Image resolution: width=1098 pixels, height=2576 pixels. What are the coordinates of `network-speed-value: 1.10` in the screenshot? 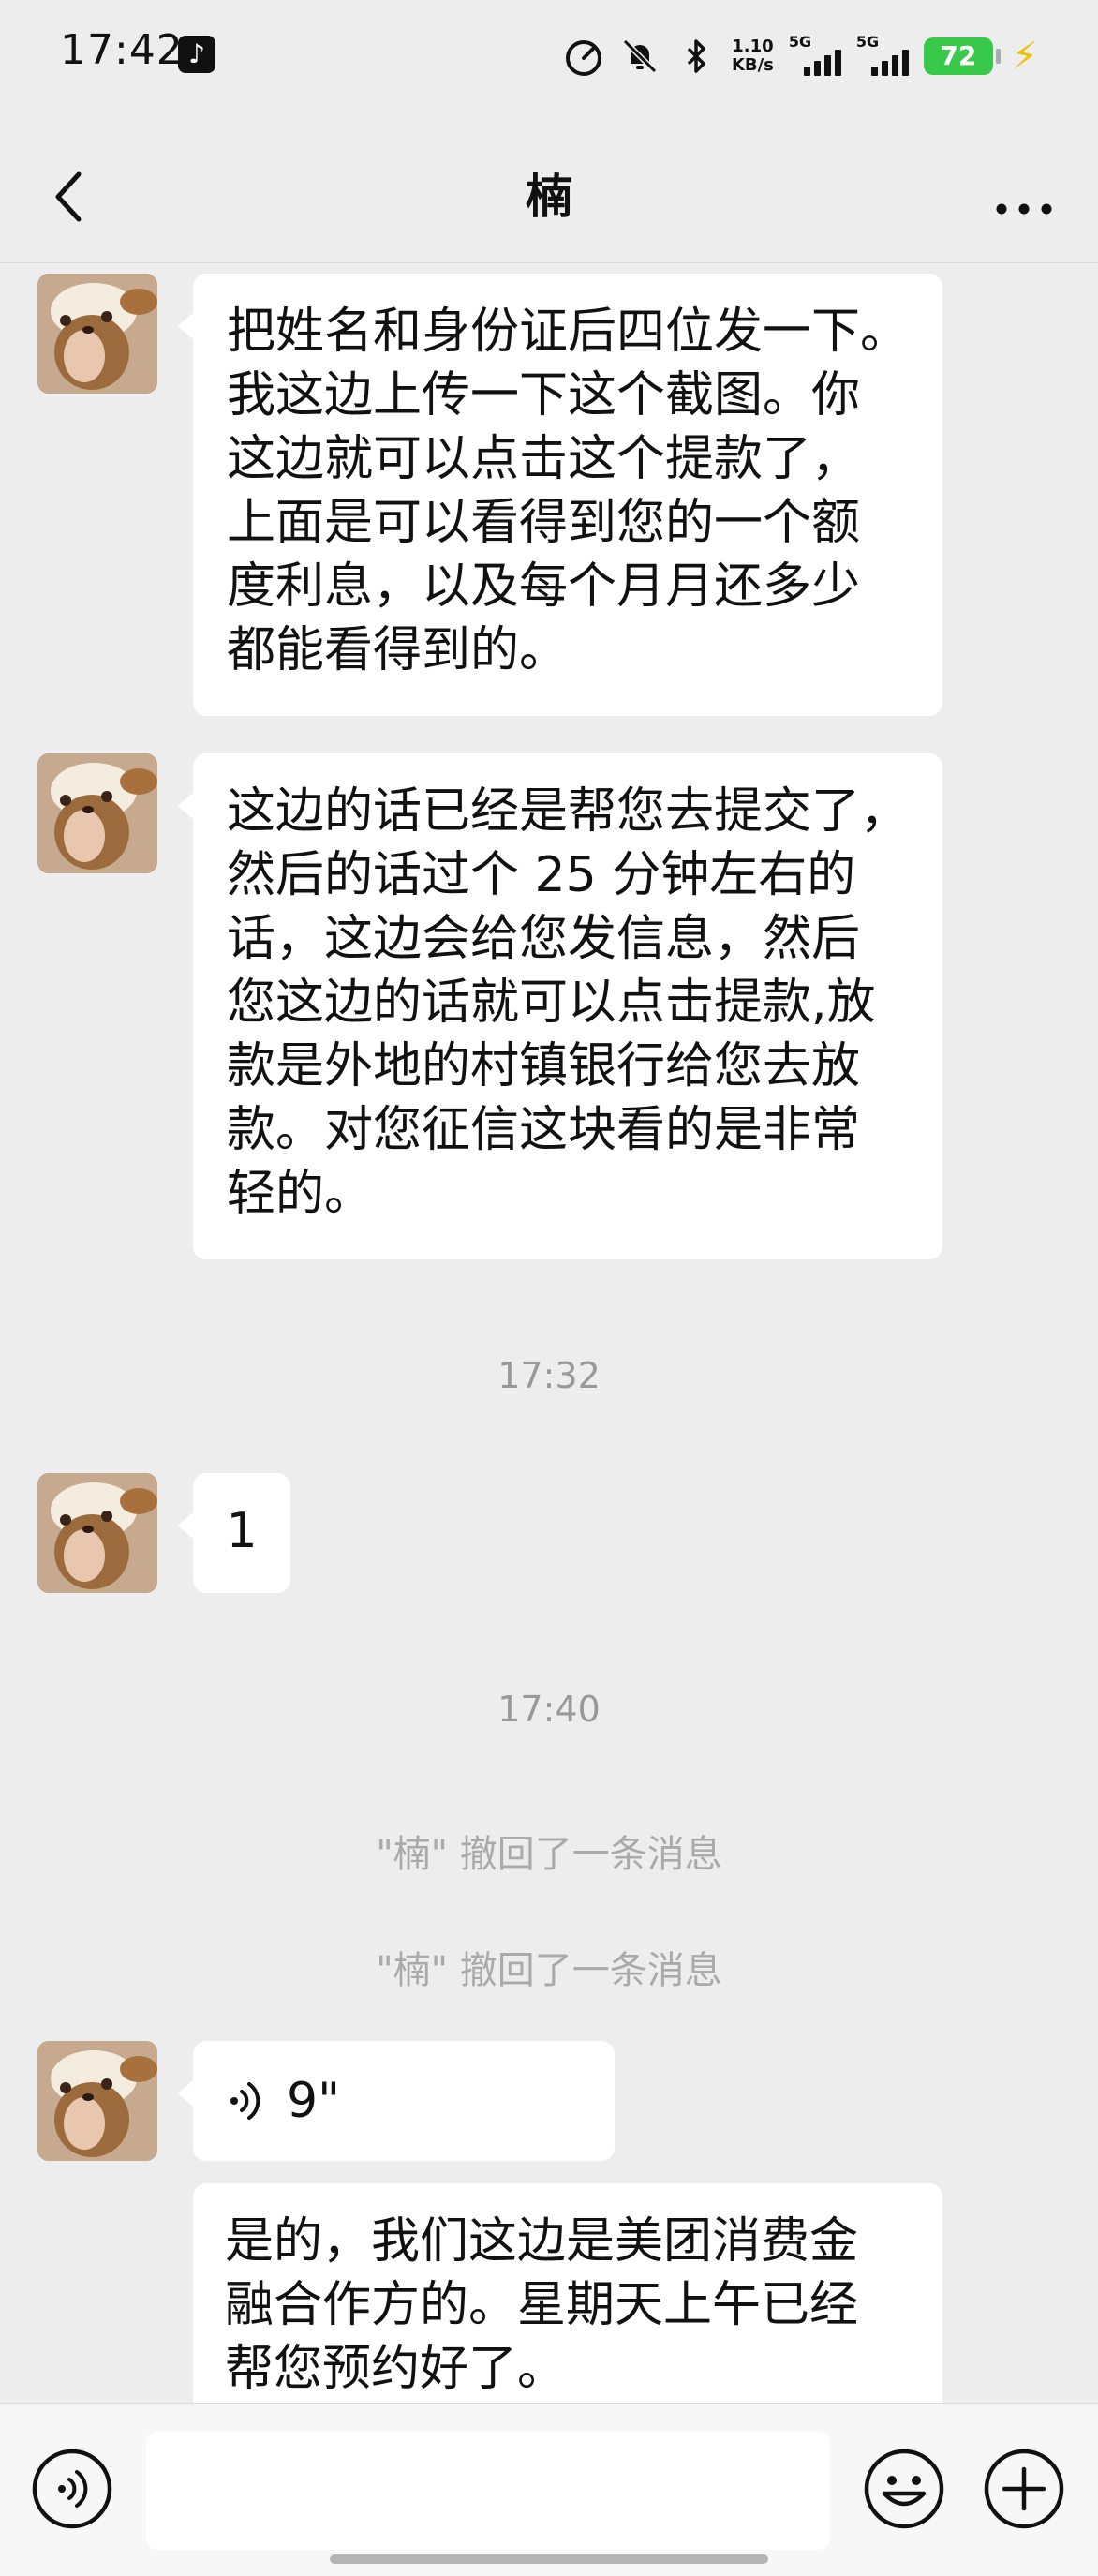 It's located at (753, 46).